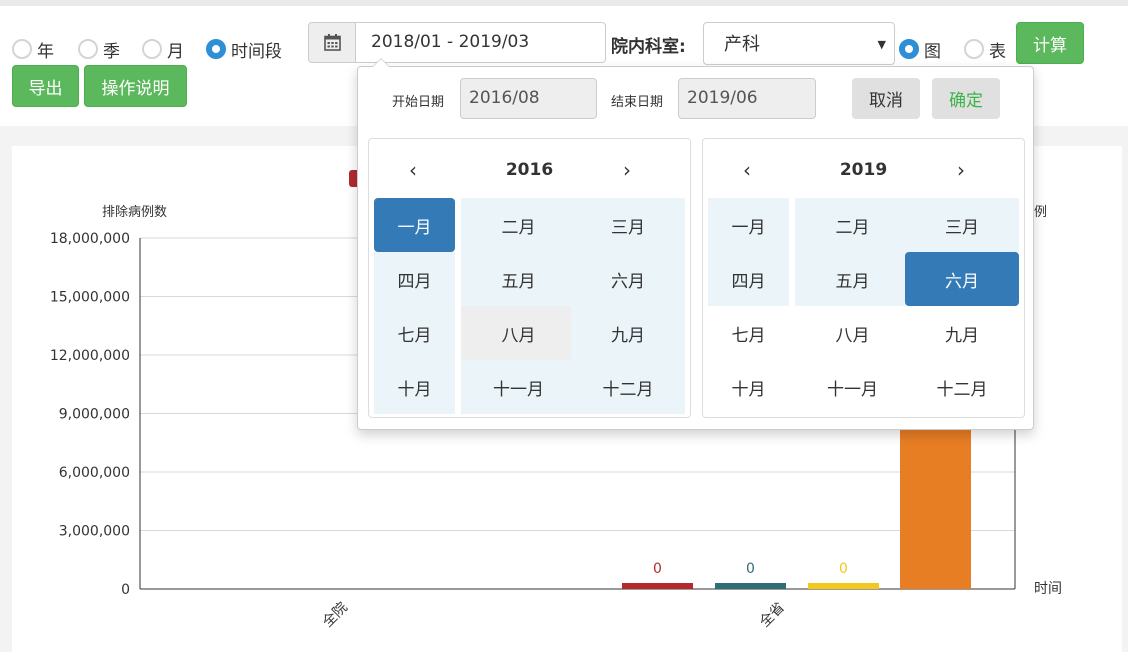 The height and width of the screenshot is (652, 1128). I want to click on confirm-button: 确定, so click(966, 98).